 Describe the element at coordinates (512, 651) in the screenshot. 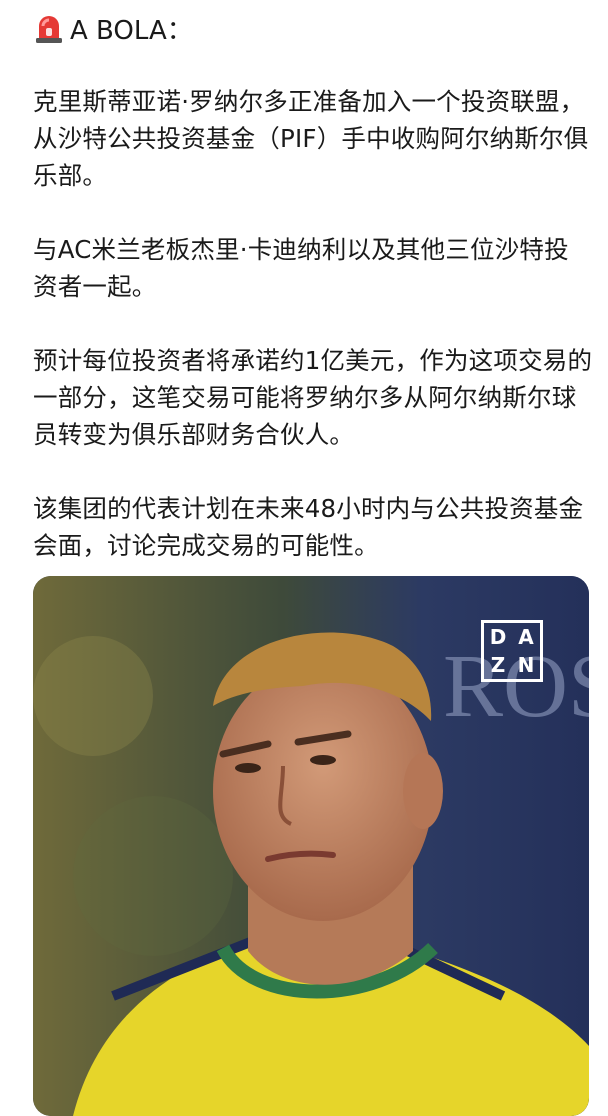

I see `dazn-logo: D A Z N` at that location.